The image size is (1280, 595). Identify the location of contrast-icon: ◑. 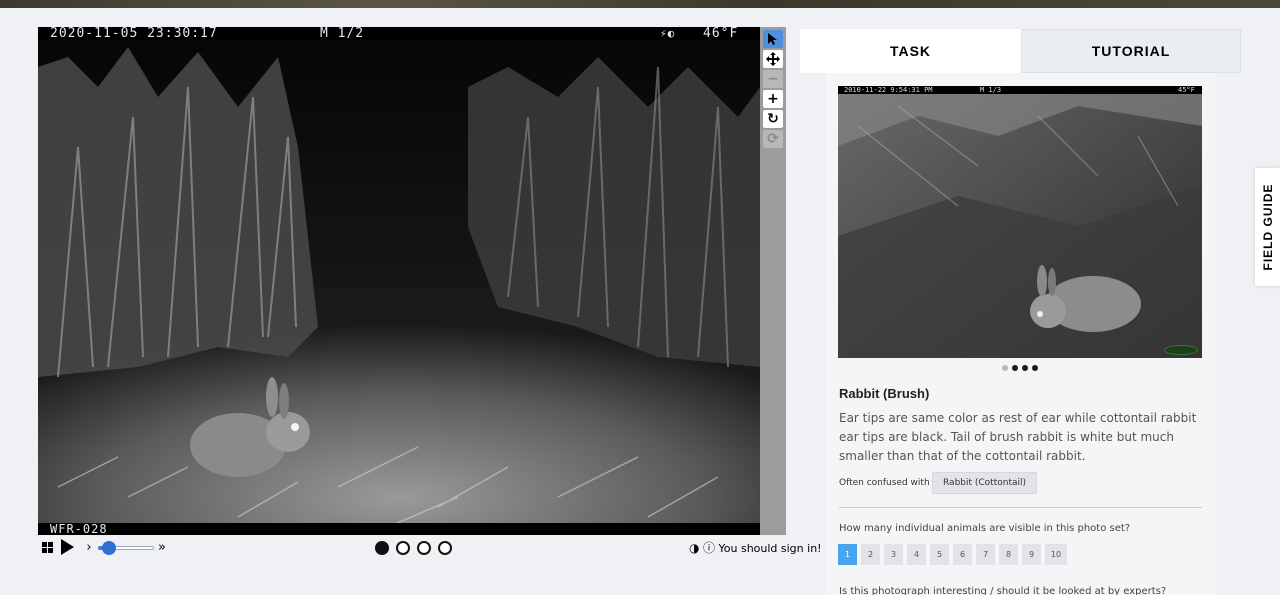
(694, 548).